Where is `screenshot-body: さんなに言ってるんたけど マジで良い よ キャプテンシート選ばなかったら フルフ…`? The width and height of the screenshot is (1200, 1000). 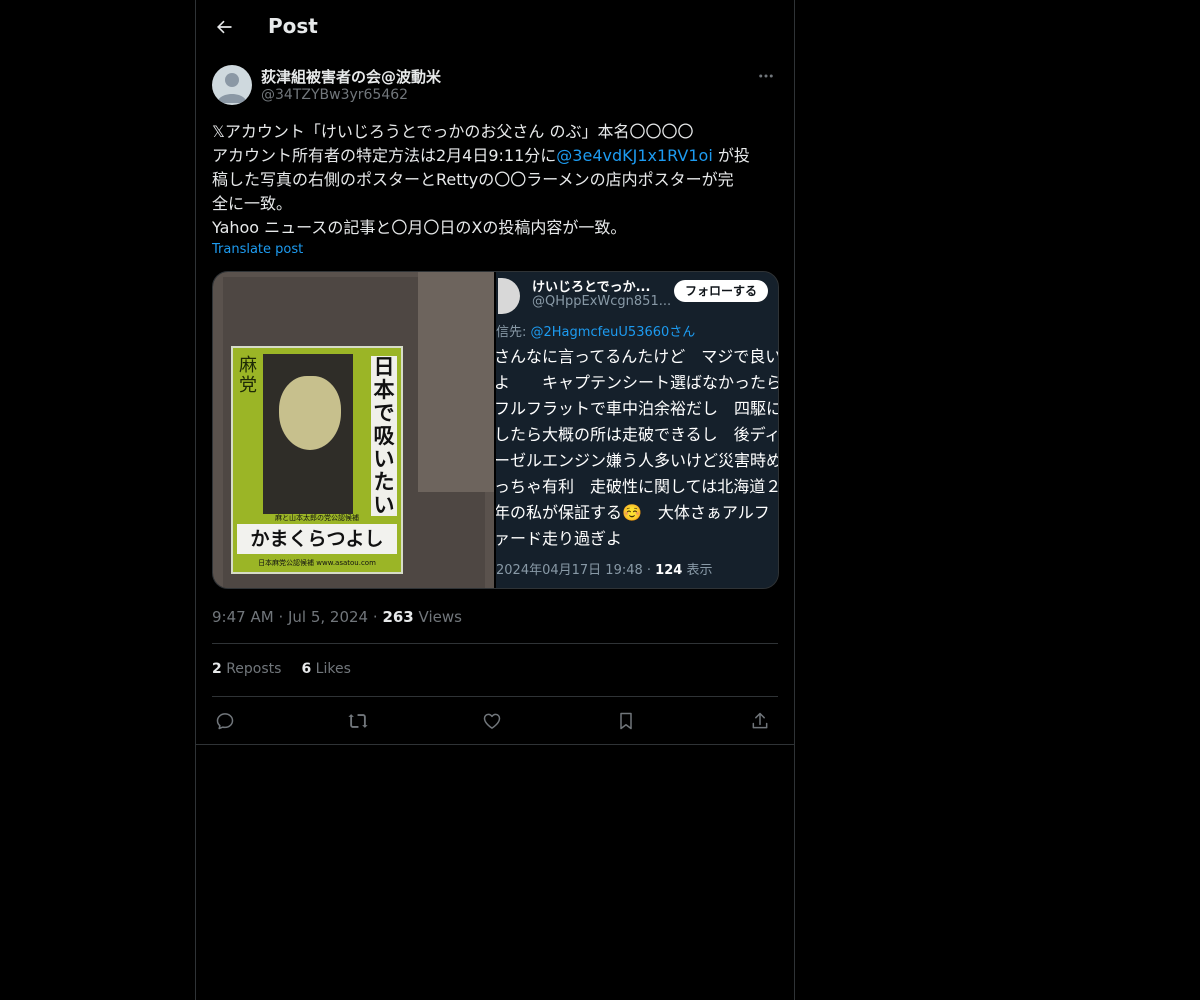 screenshot-body: さんなに言ってるんたけど マジで良い よ キャプテンシート選ばなかったら フルフ… is located at coordinates (637, 448).